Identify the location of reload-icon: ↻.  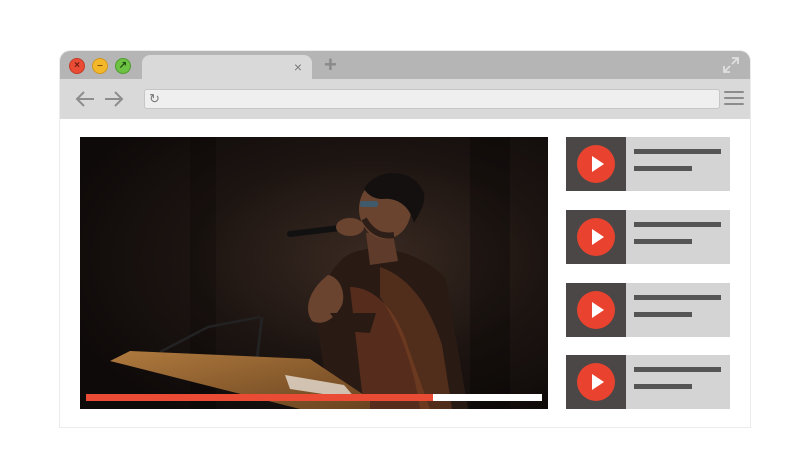
(154, 99).